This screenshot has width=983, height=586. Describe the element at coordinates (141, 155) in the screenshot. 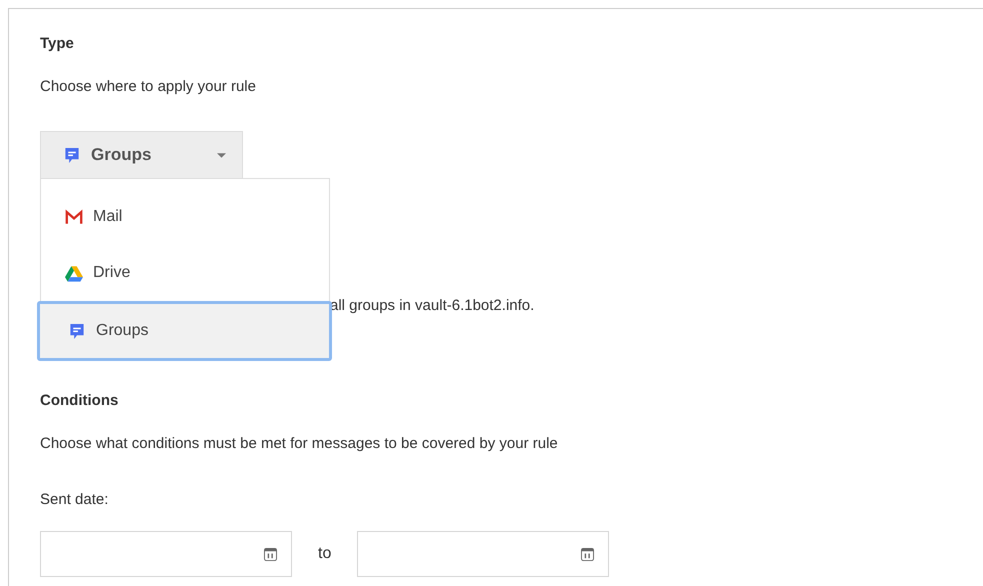

I see `type-dropdown: Groups` at that location.